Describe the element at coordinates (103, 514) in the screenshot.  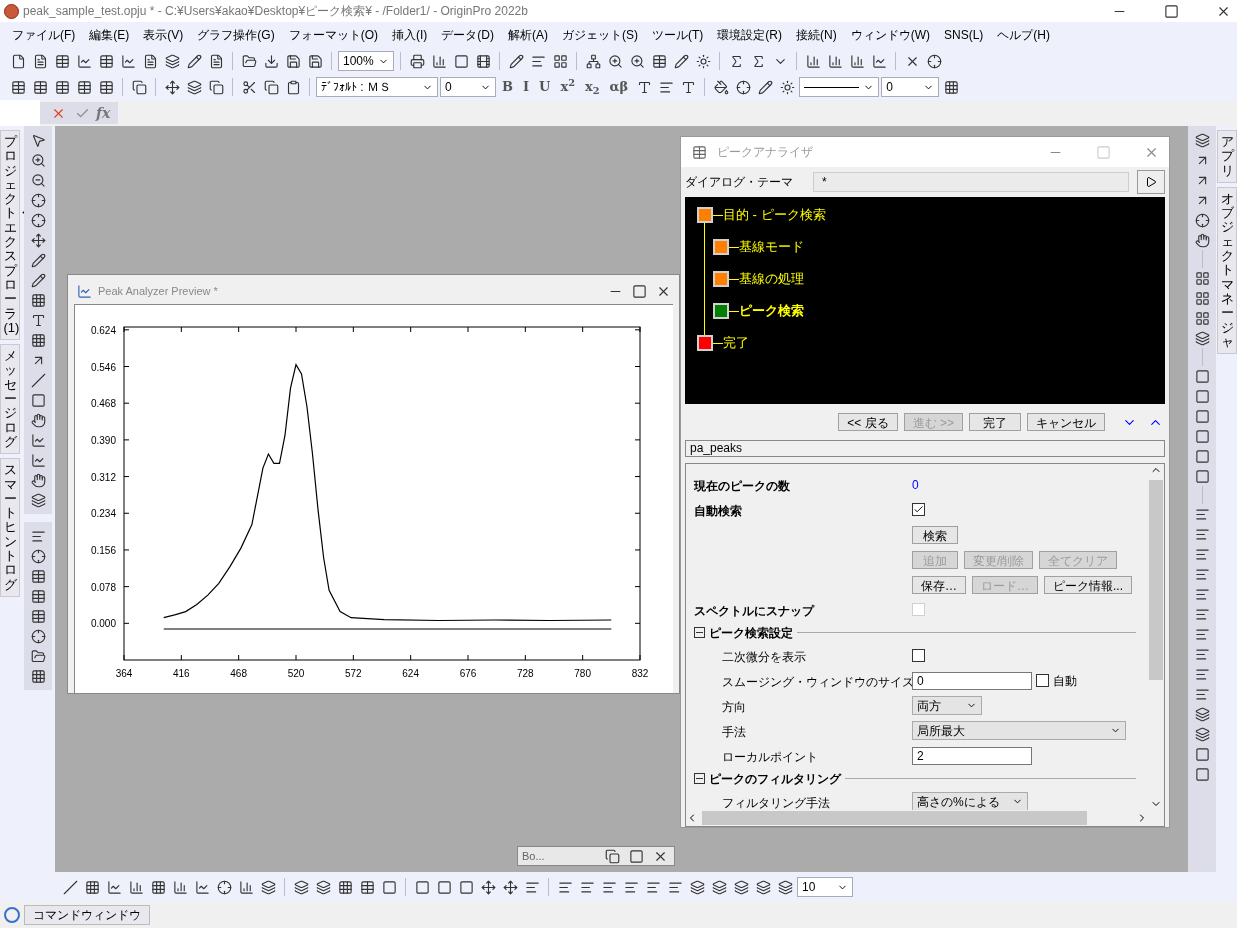
I see `y-tick-label: 0.234` at that location.